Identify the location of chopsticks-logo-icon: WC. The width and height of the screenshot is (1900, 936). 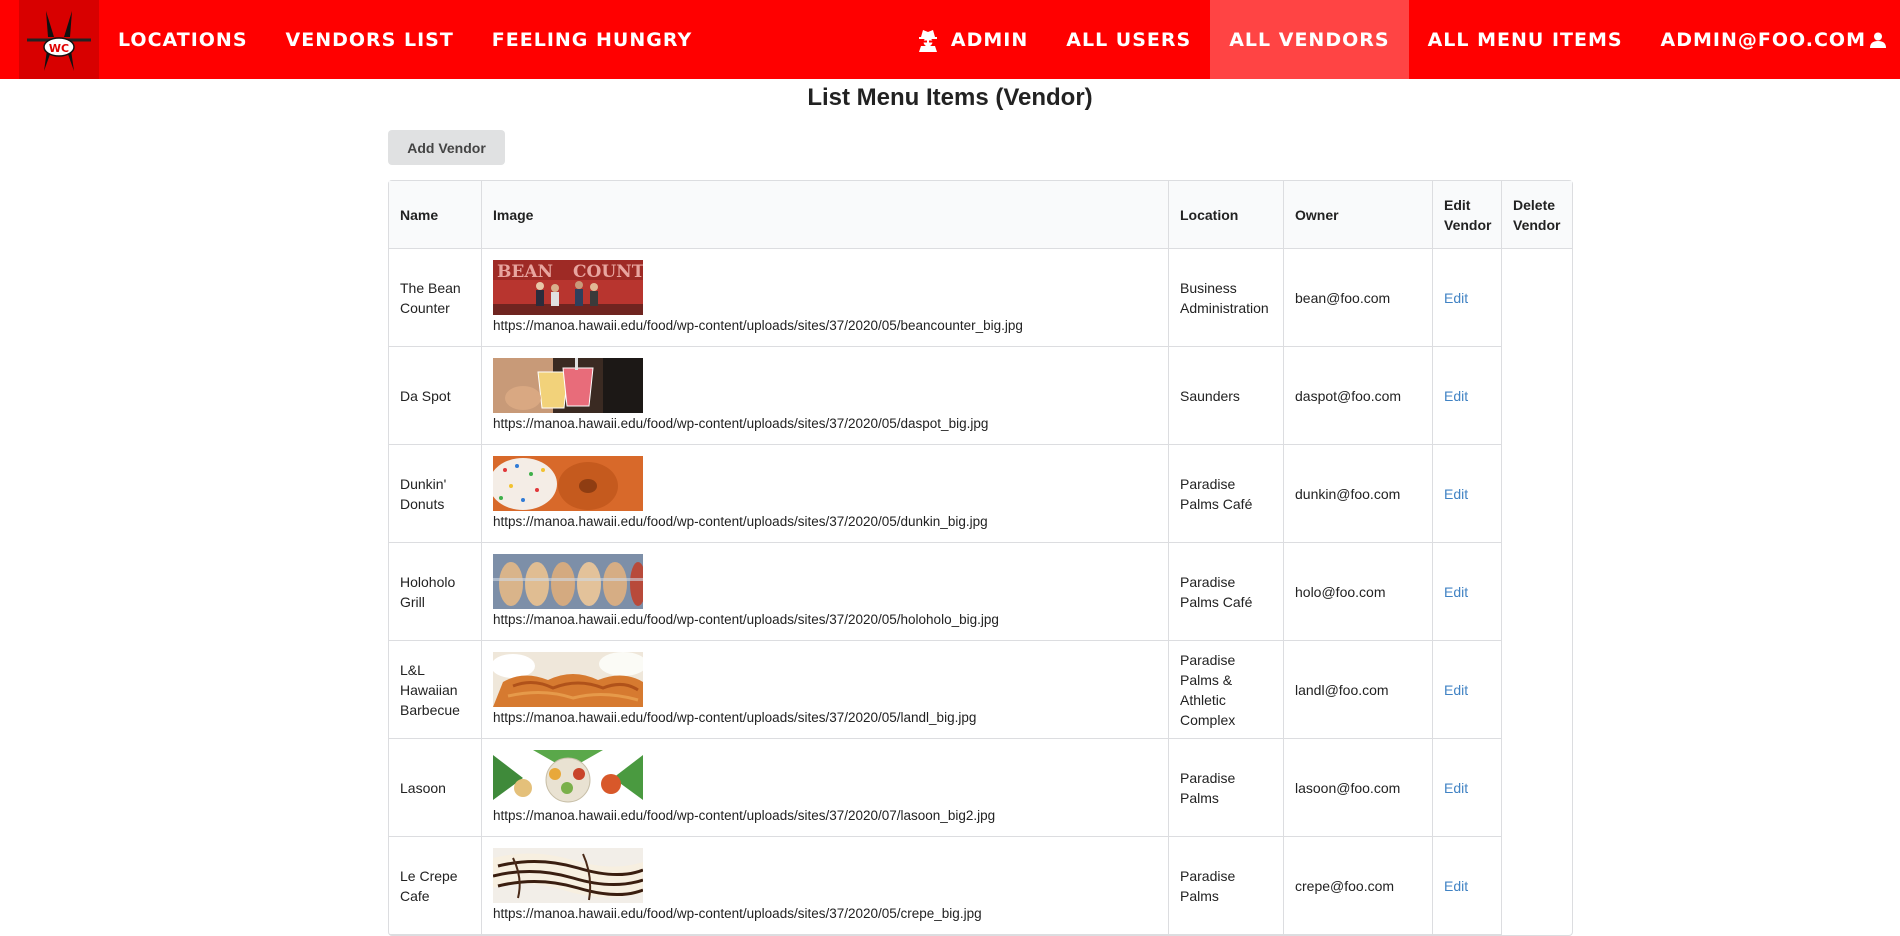
(59, 40).